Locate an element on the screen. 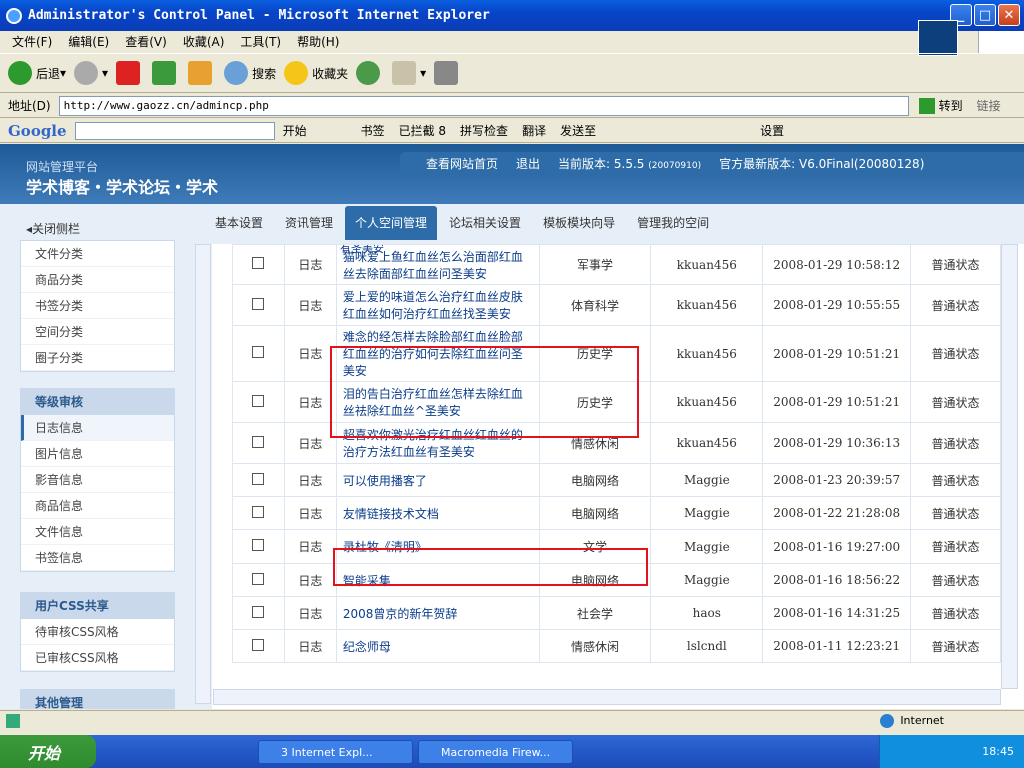  menu-tools: 工具(T) is located at coordinates (260, 41).